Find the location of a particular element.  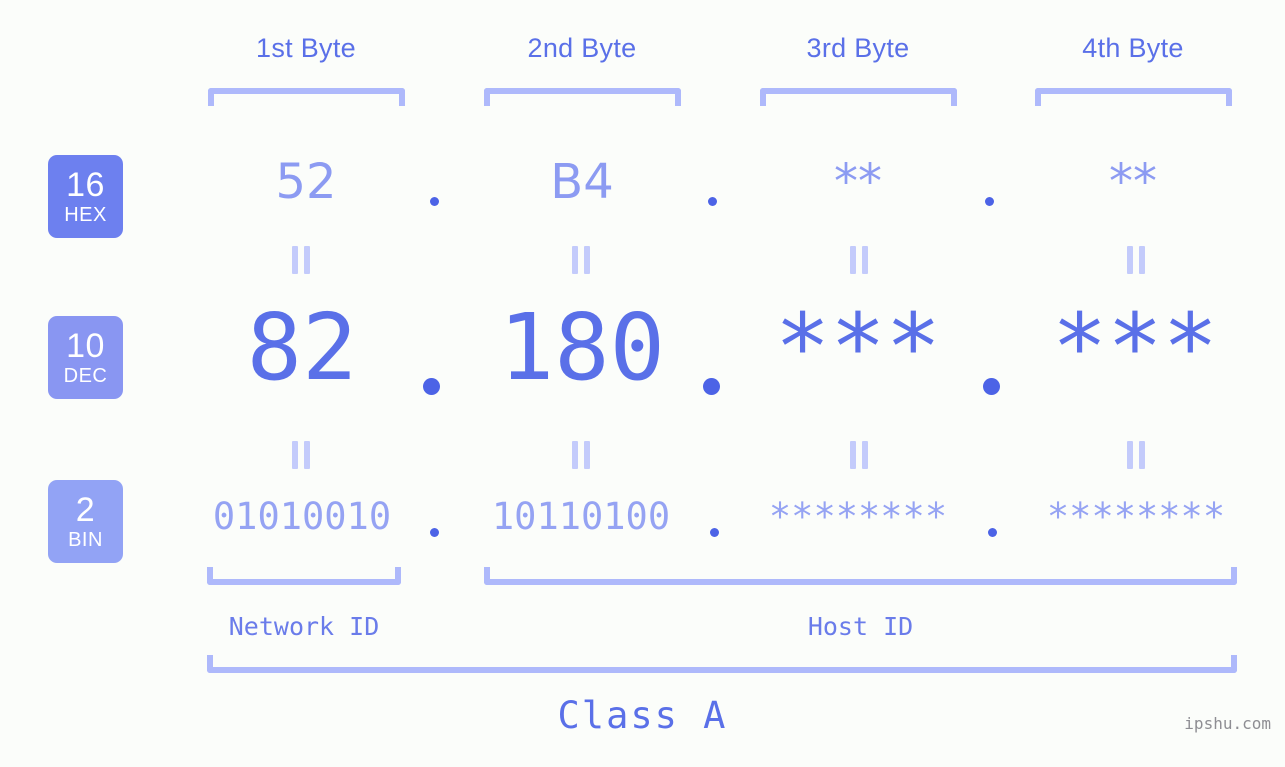

hex-byte-1: 52 is located at coordinates (306, 182).